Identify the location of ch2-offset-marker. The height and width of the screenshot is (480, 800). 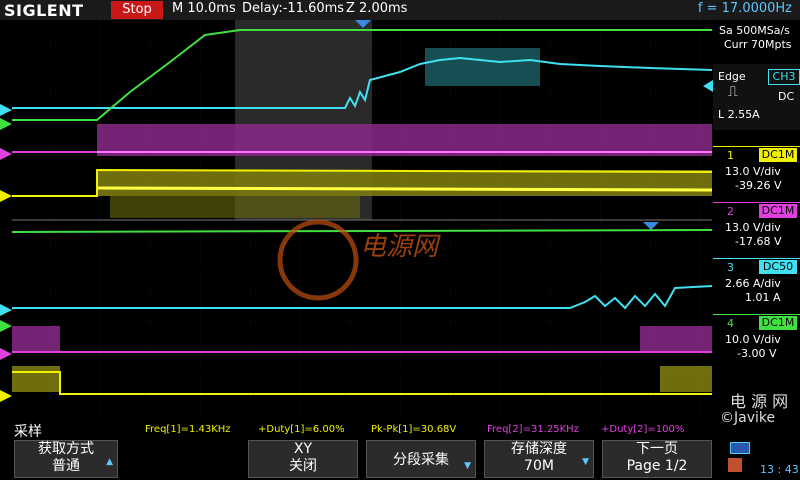
(6, 154).